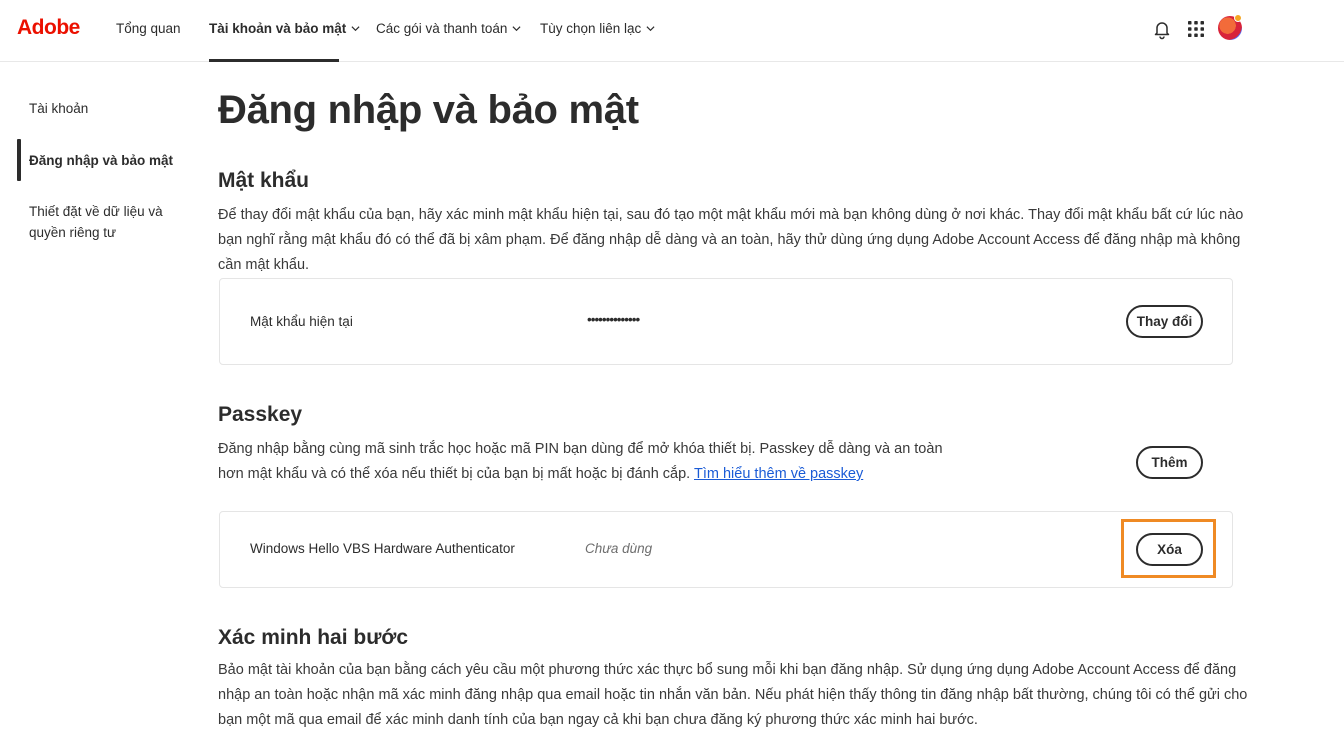 The height and width of the screenshot is (742, 1344). Describe the element at coordinates (778, 474) in the screenshot. I see `passkey-learn-more-link: Tìm hiểu thêm về passkey` at that location.